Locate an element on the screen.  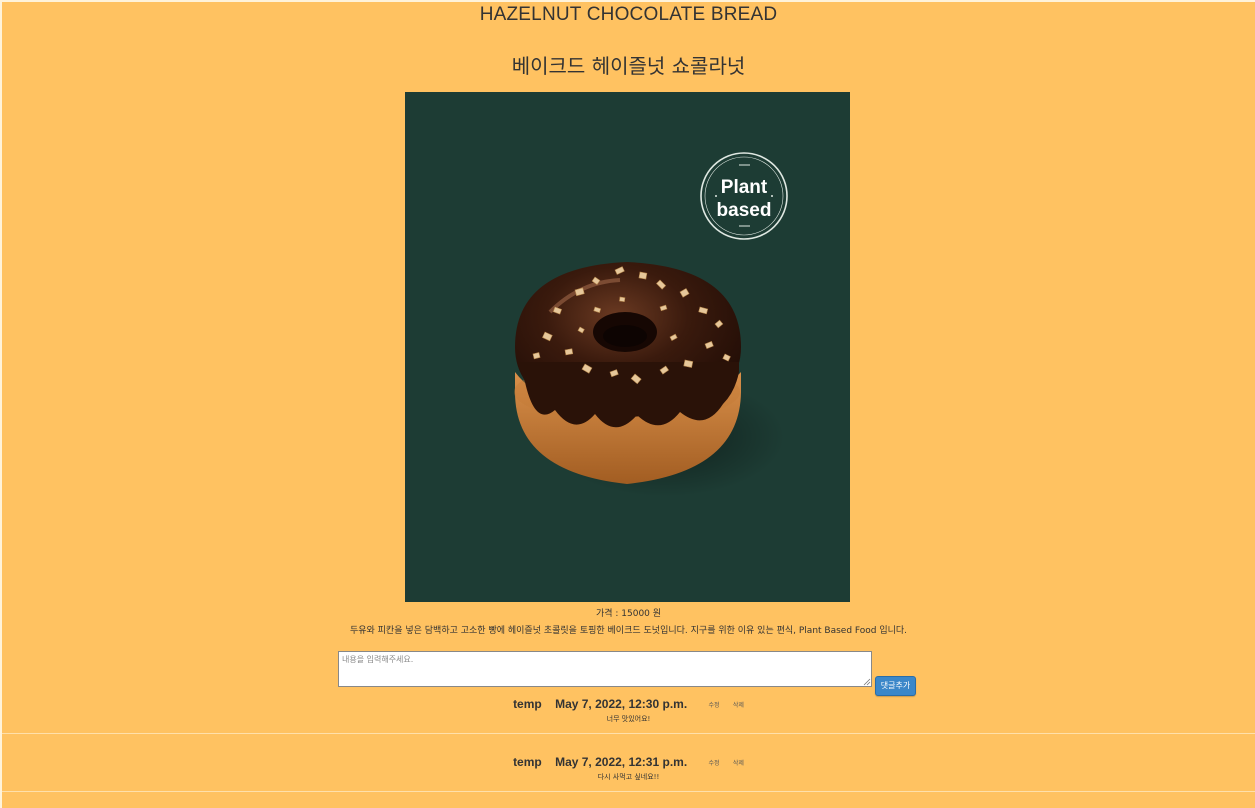
comment-header: temp May 7, 2022, 12:30 p.m. 수정 삭제 is located at coordinates (628, 704).